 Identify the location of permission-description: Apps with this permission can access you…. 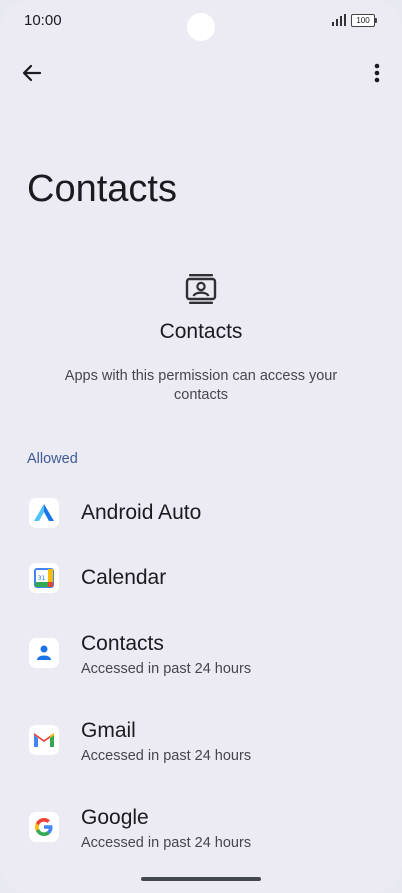
(201, 385).